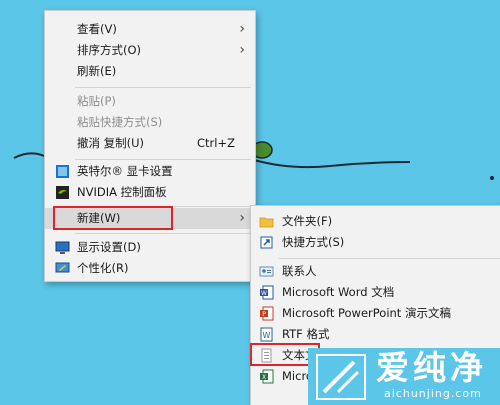 The image size is (500, 405). I want to click on watermark-logo-icon, so click(341, 377).